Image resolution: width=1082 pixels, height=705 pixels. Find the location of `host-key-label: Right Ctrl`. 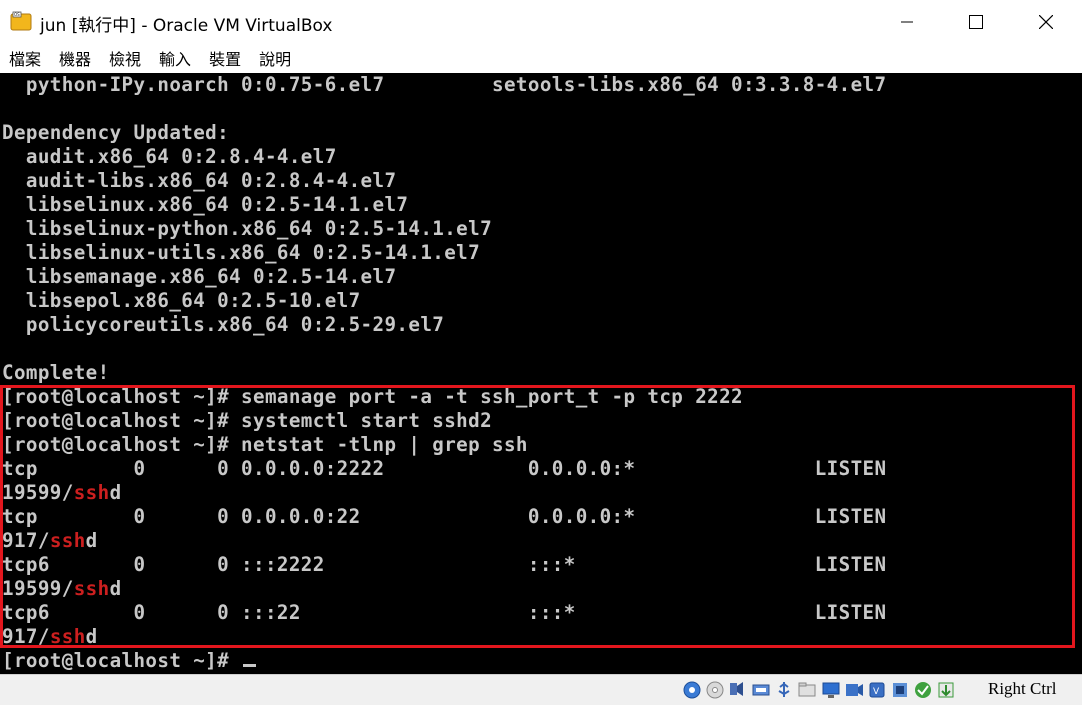

host-key-label: Right Ctrl is located at coordinates (1022, 689).